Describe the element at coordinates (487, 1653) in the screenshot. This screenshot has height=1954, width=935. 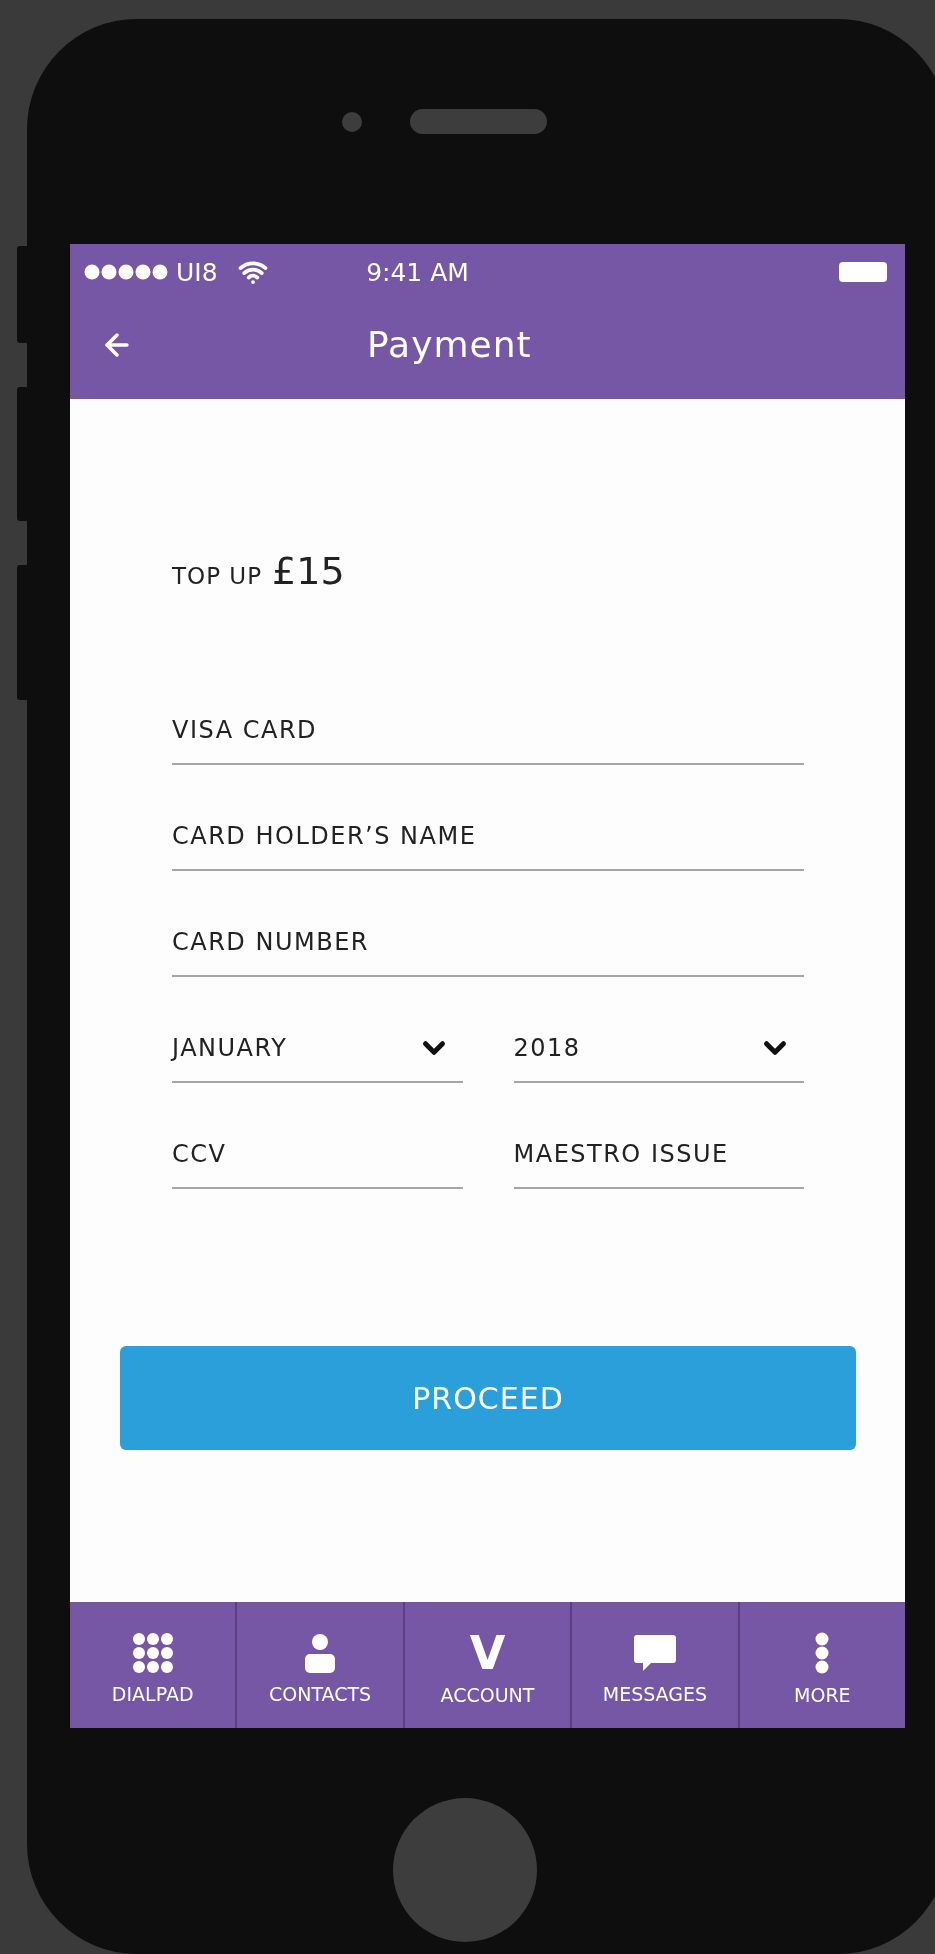
I see `account-logo: V` at that location.